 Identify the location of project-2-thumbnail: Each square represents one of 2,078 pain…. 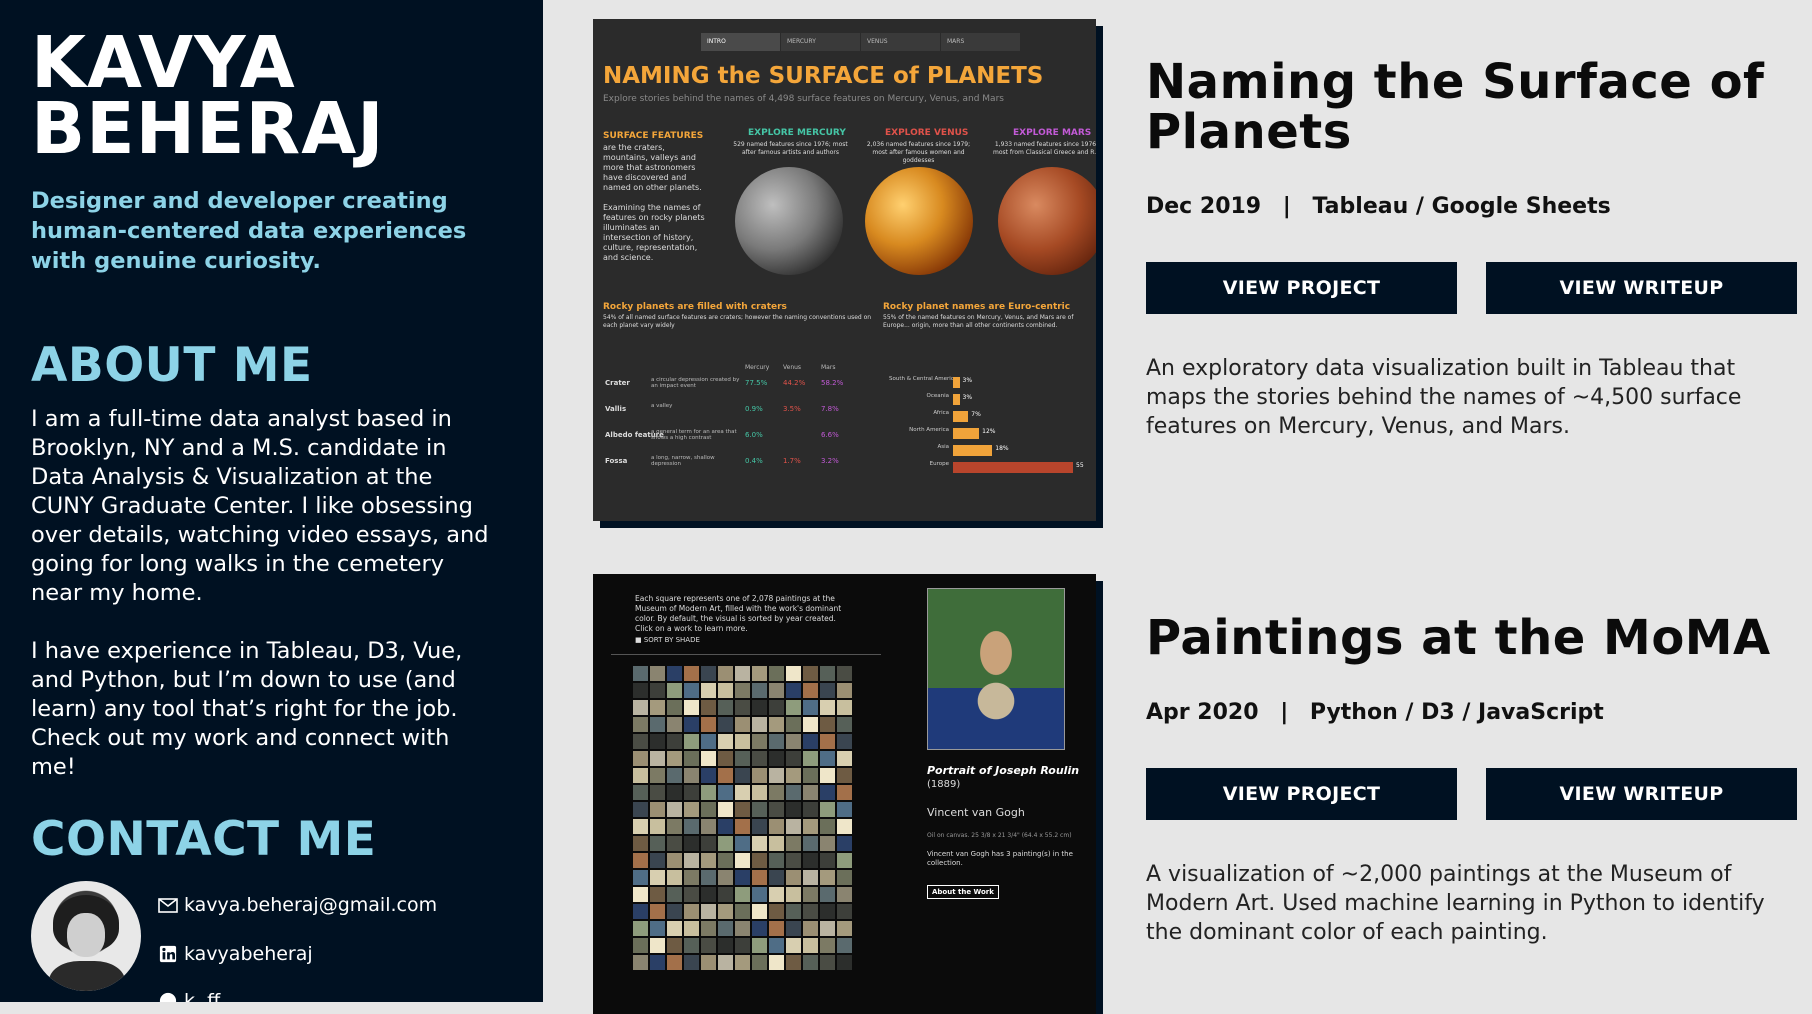
(844, 794).